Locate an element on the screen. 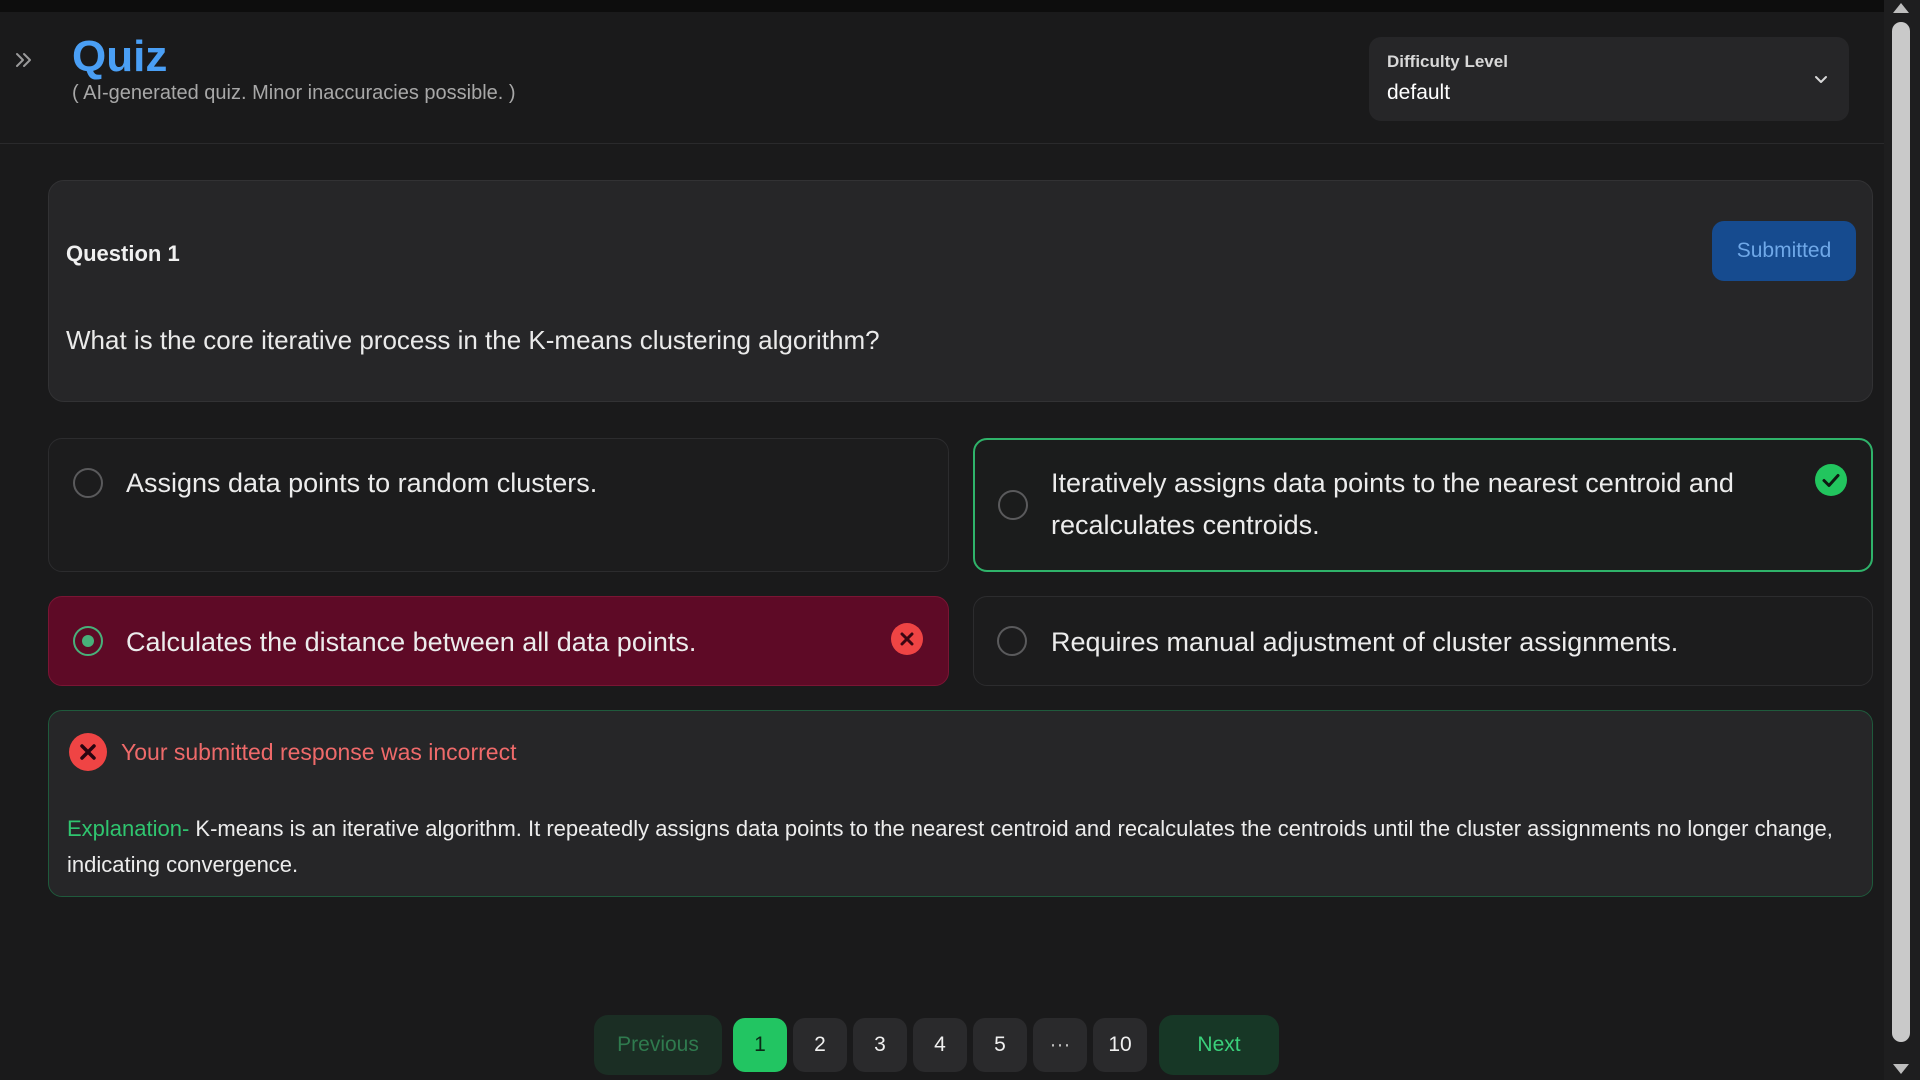 The width and height of the screenshot is (1920, 1080). question-number: Question 1 is located at coordinates (123, 253).